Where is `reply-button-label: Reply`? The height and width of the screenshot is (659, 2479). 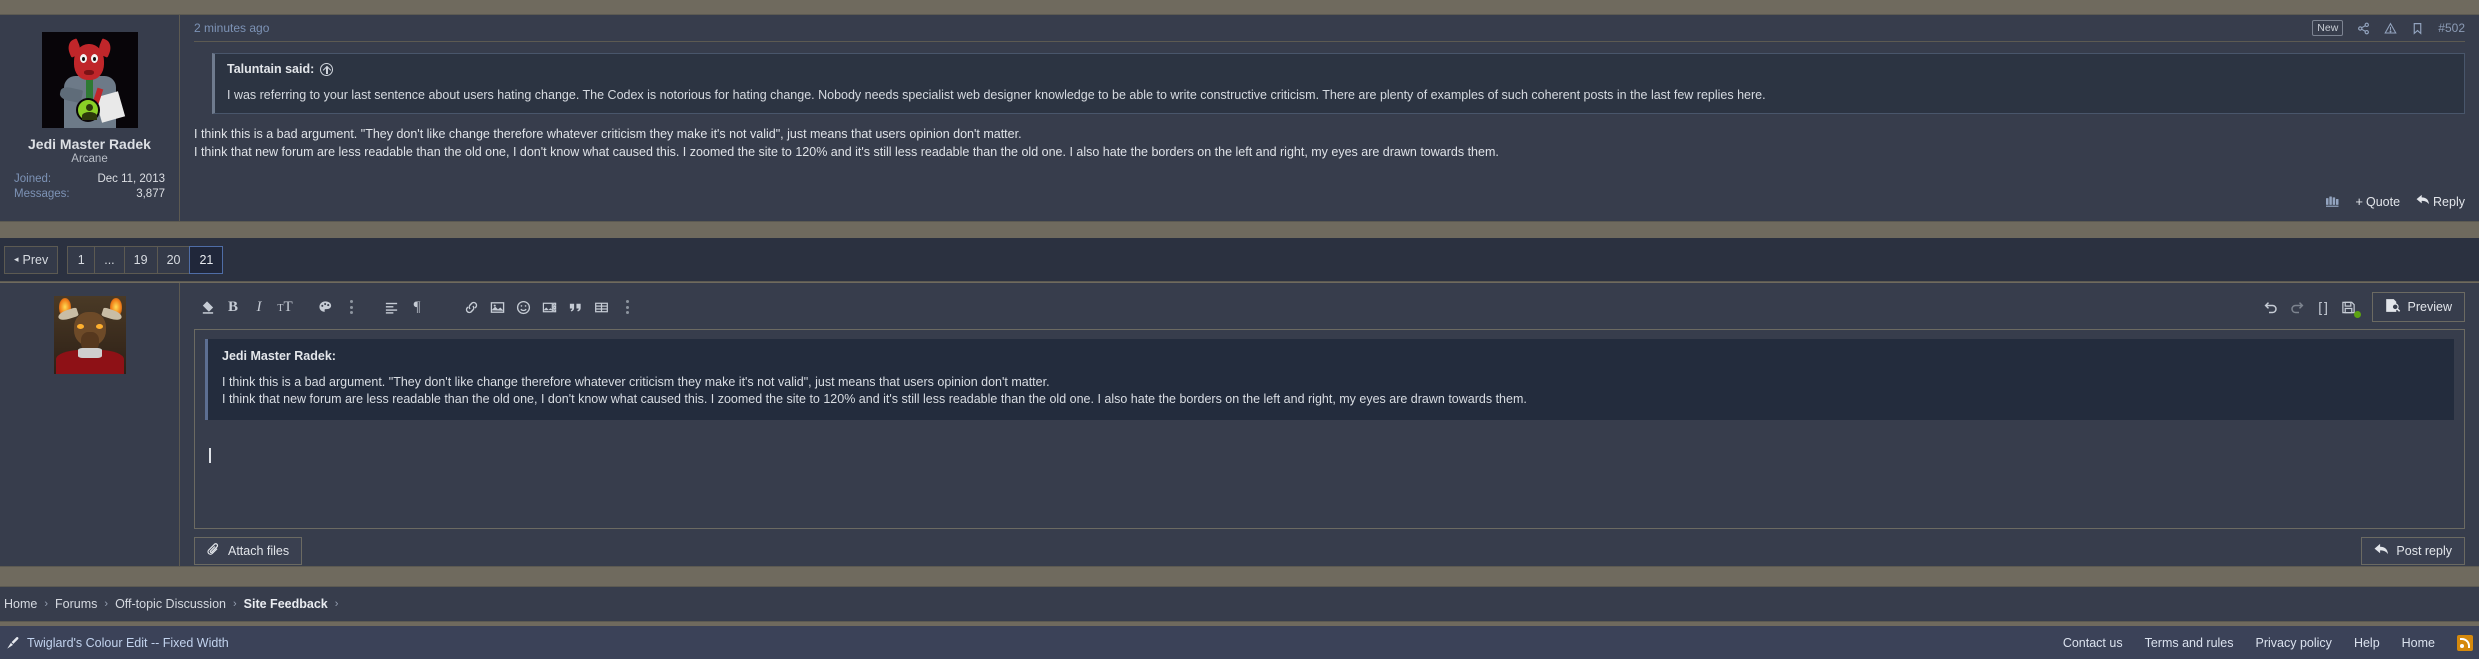 reply-button-label: Reply is located at coordinates (2449, 201).